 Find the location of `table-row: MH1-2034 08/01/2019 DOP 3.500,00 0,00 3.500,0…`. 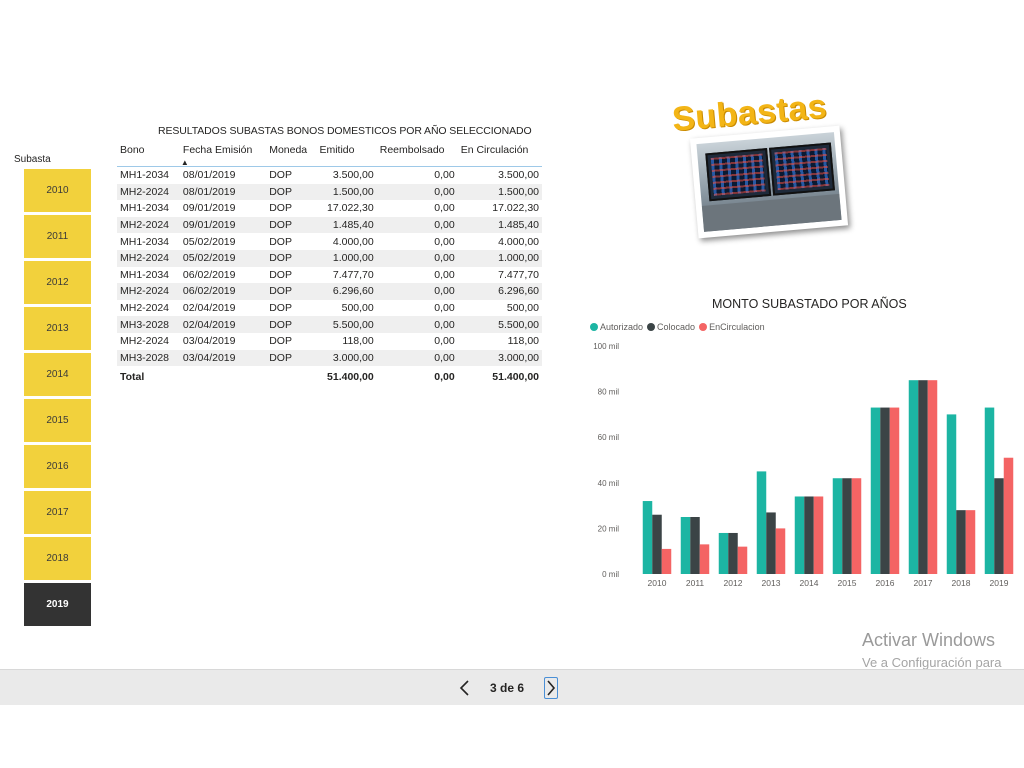

table-row: MH1-2034 08/01/2019 DOP 3.500,00 0,00 3.500,0… is located at coordinates (329, 175).